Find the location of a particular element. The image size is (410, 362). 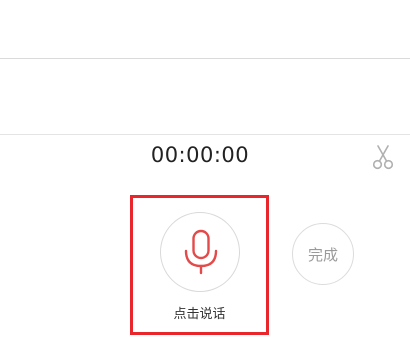

scissors-icon is located at coordinates (383, 157).